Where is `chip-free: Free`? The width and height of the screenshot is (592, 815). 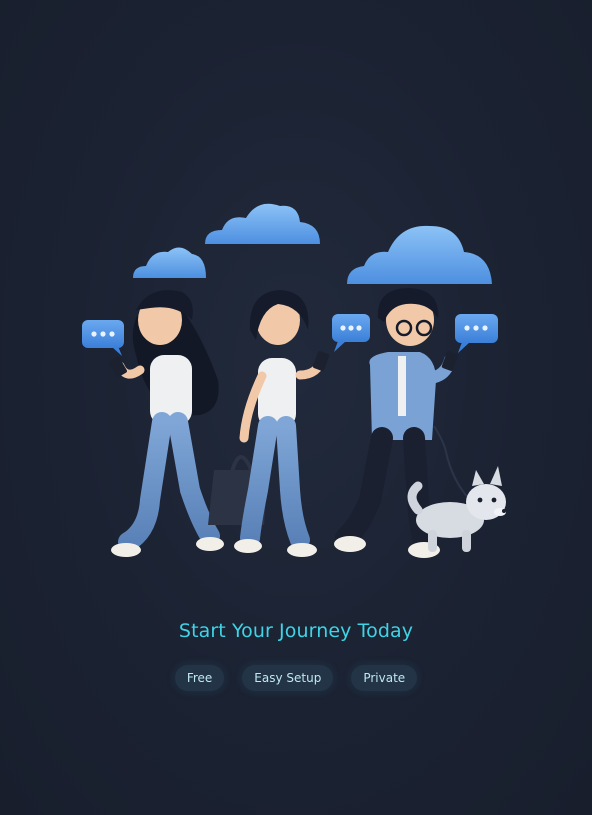
chip-free: Free is located at coordinates (199, 678).